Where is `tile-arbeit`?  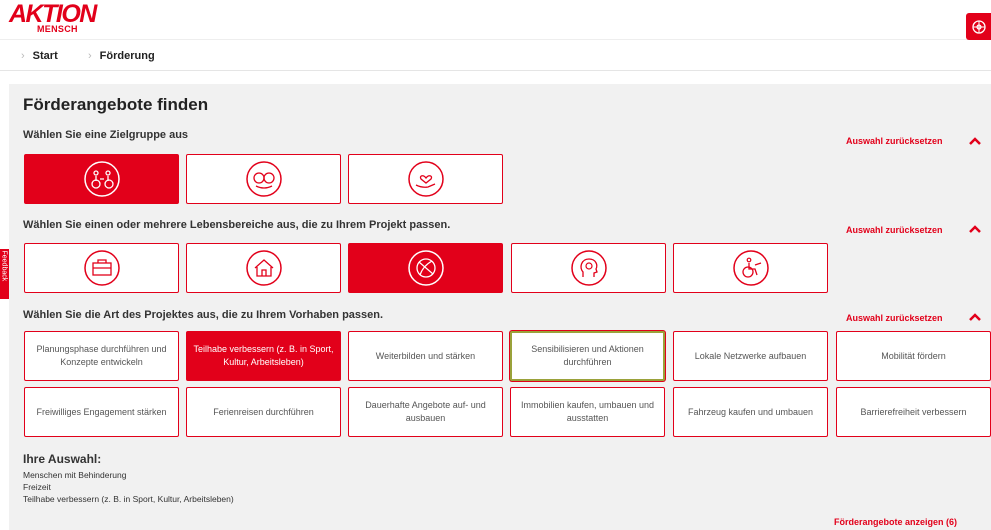
tile-arbeit is located at coordinates (101, 268).